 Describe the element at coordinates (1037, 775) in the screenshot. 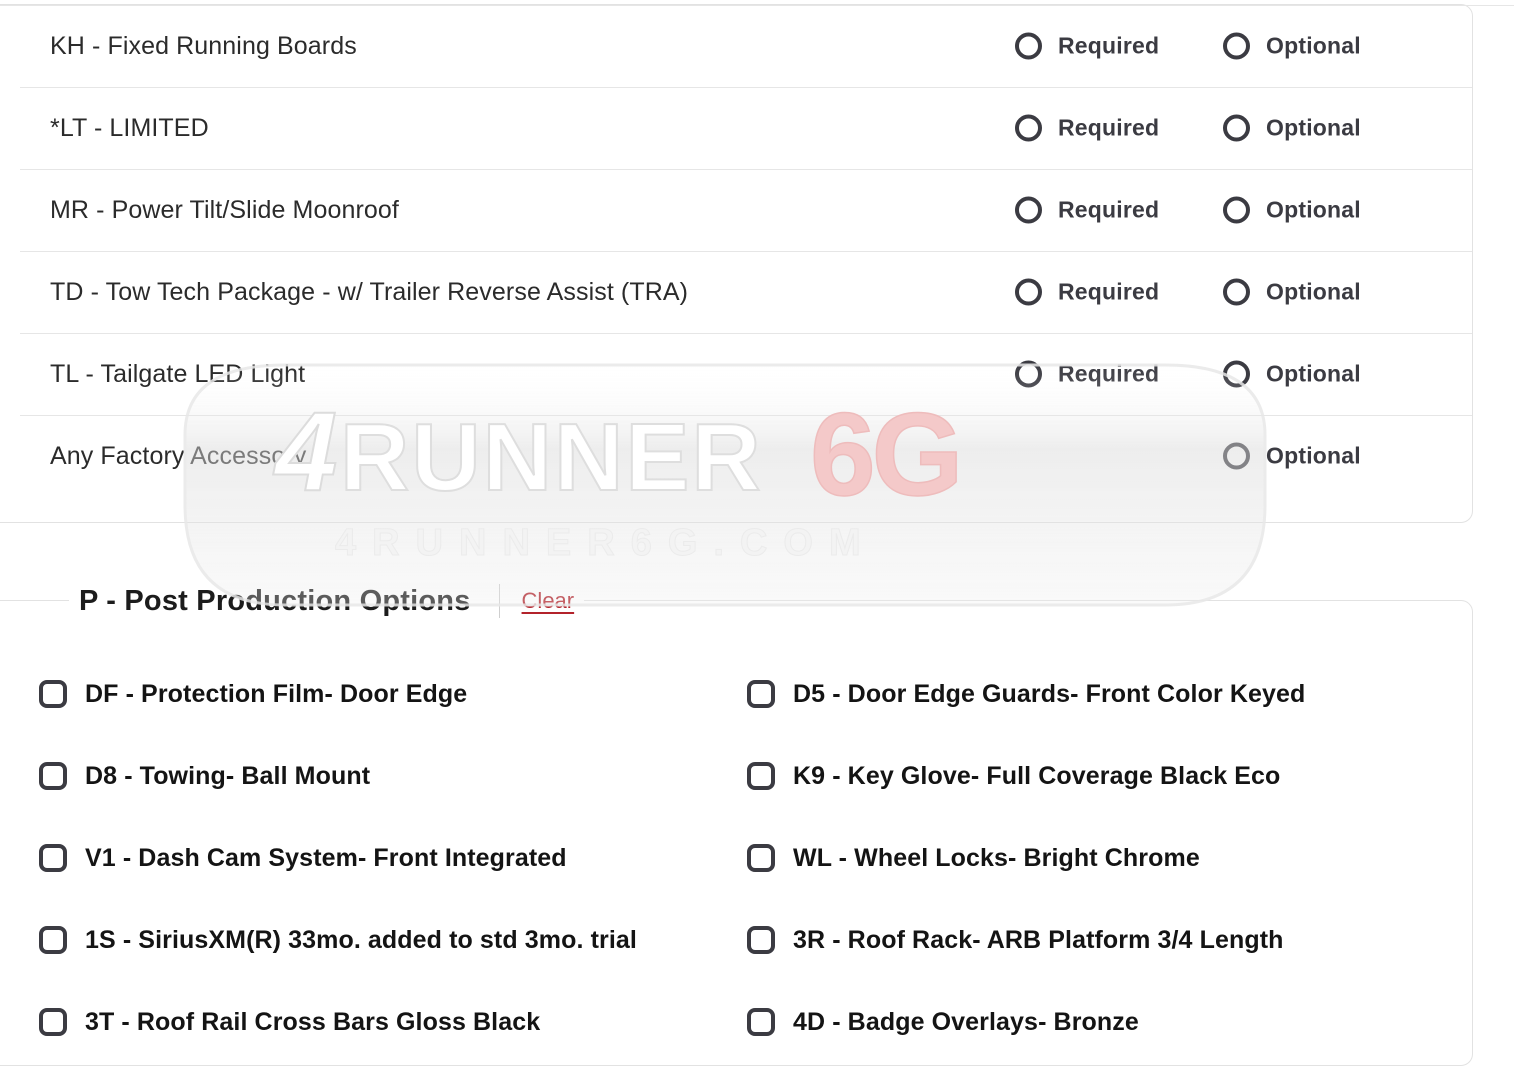

I see `checkbox-label: K9 - Key Glove- Full Coverage Black Eco` at that location.